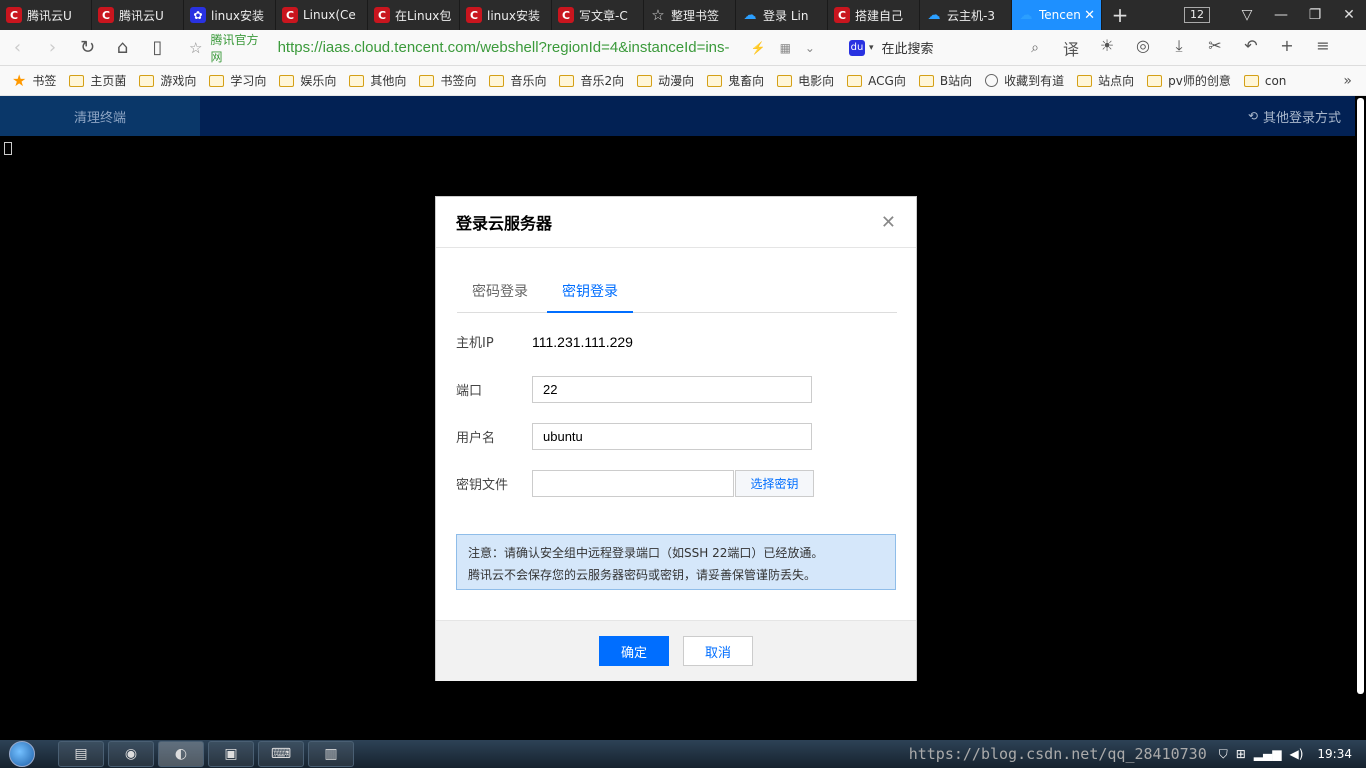  Describe the element at coordinates (377, 80) in the screenshot. I see `bookmark-item: 其他向` at that location.